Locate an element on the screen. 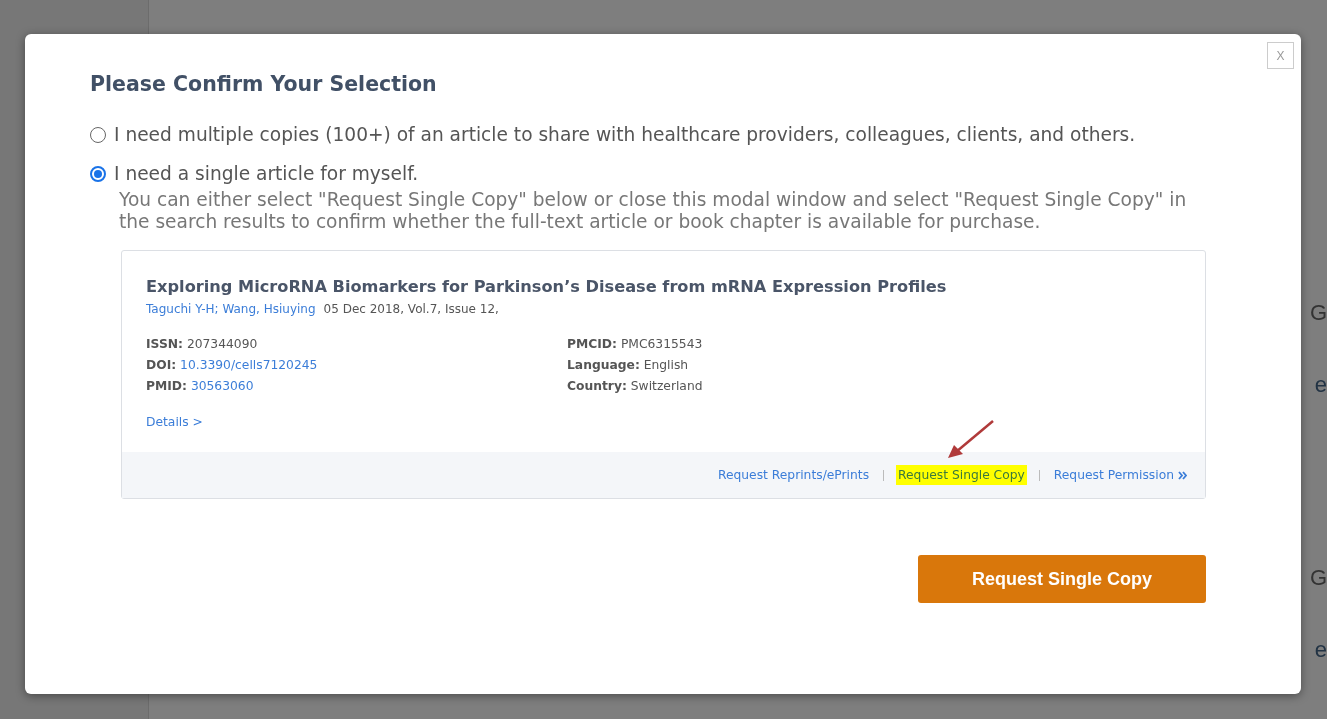 The width and height of the screenshot is (1327, 719). request-link: Request Reprints/ePrints is located at coordinates (793, 475).